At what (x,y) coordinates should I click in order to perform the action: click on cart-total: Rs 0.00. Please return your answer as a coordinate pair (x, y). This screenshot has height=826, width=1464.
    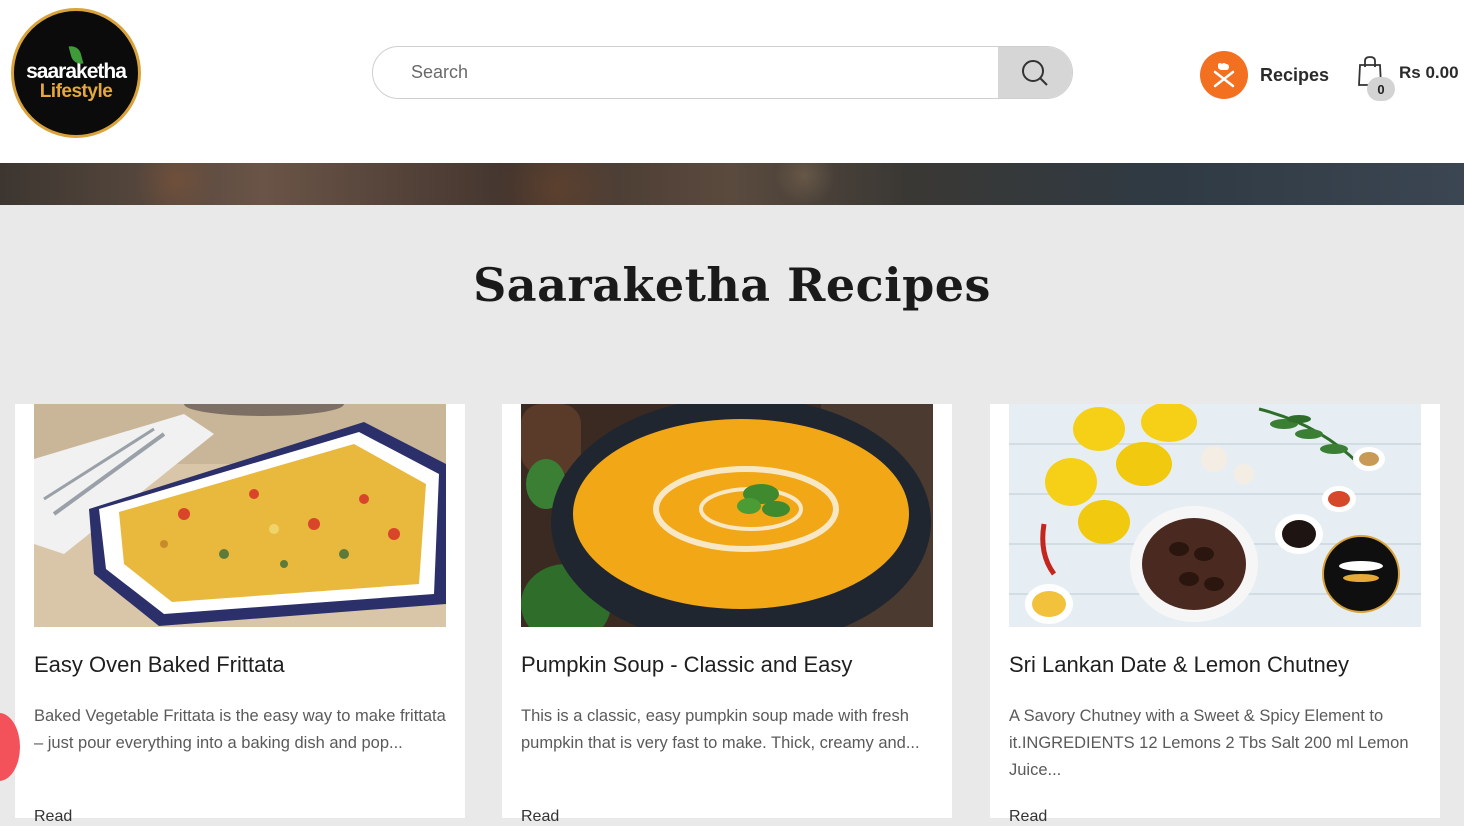
    Looking at the image, I should click on (1429, 72).